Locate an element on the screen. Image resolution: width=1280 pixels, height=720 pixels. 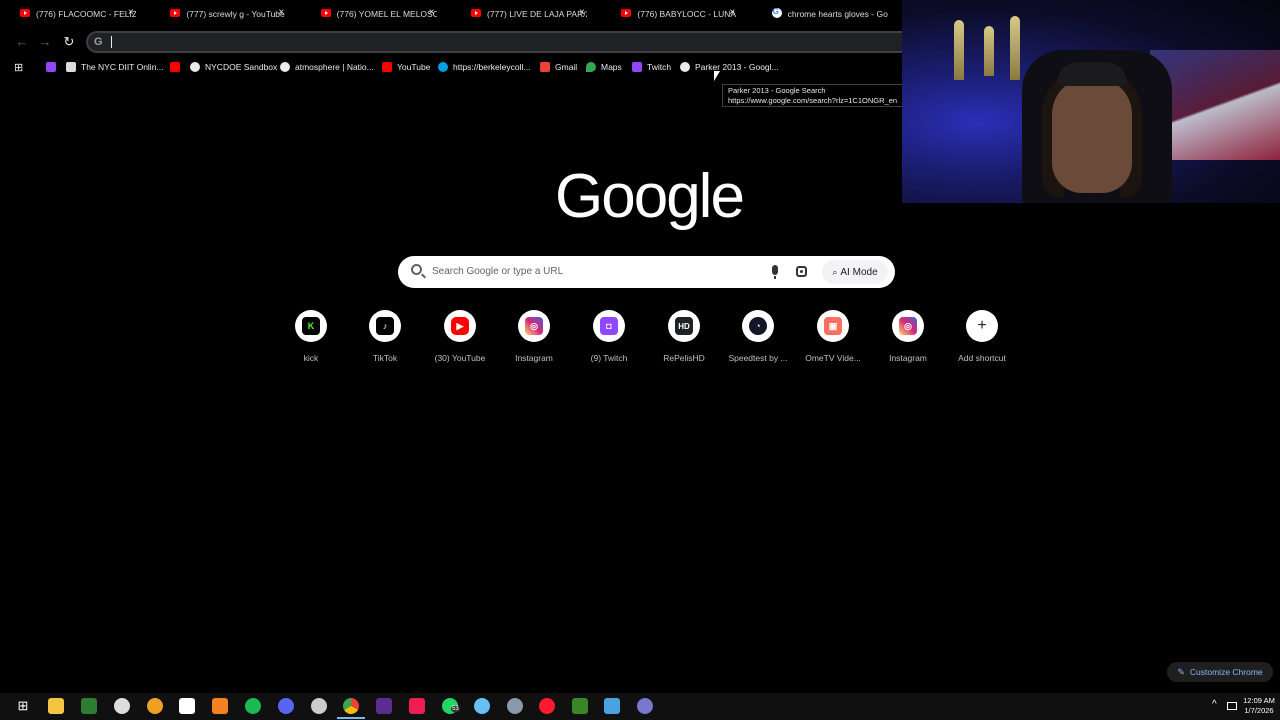
youtube-icon is located at coordinates (626, 13).